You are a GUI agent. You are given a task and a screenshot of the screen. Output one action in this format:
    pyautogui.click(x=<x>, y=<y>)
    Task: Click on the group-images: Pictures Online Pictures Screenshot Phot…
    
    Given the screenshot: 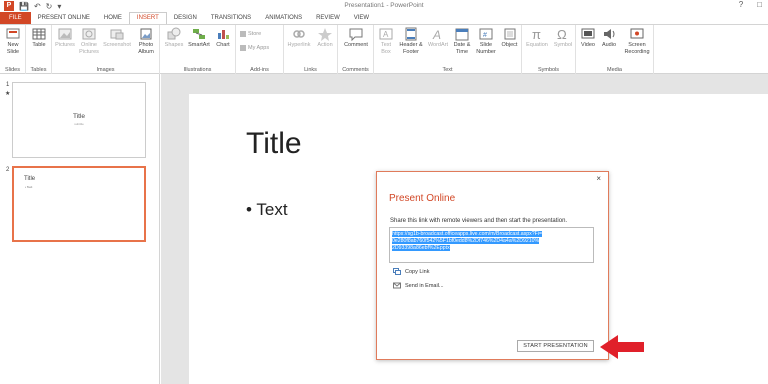 What is the action you would take?
    pyautogui.click(x=106, y=49)
    